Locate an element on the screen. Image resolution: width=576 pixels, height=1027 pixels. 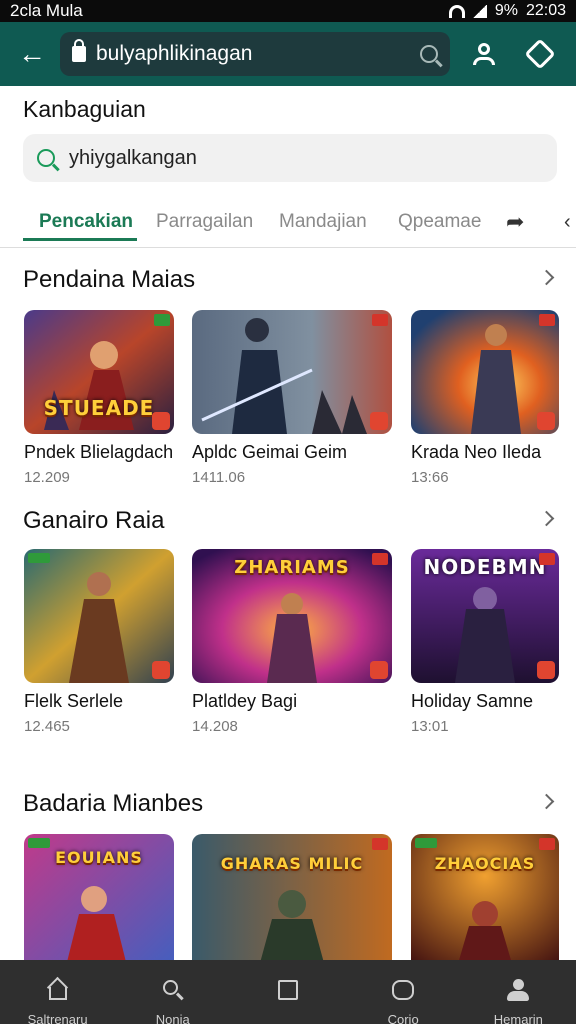
game-thumbnail: GHARAS MILIC is located at coordinates (292, 897).